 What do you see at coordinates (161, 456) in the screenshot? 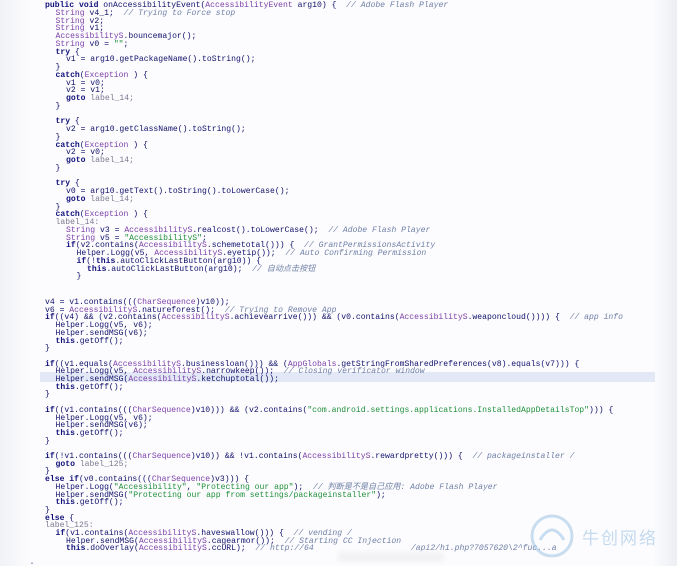
I see `code-token: CharSequence` at bounding box center [161, 456].